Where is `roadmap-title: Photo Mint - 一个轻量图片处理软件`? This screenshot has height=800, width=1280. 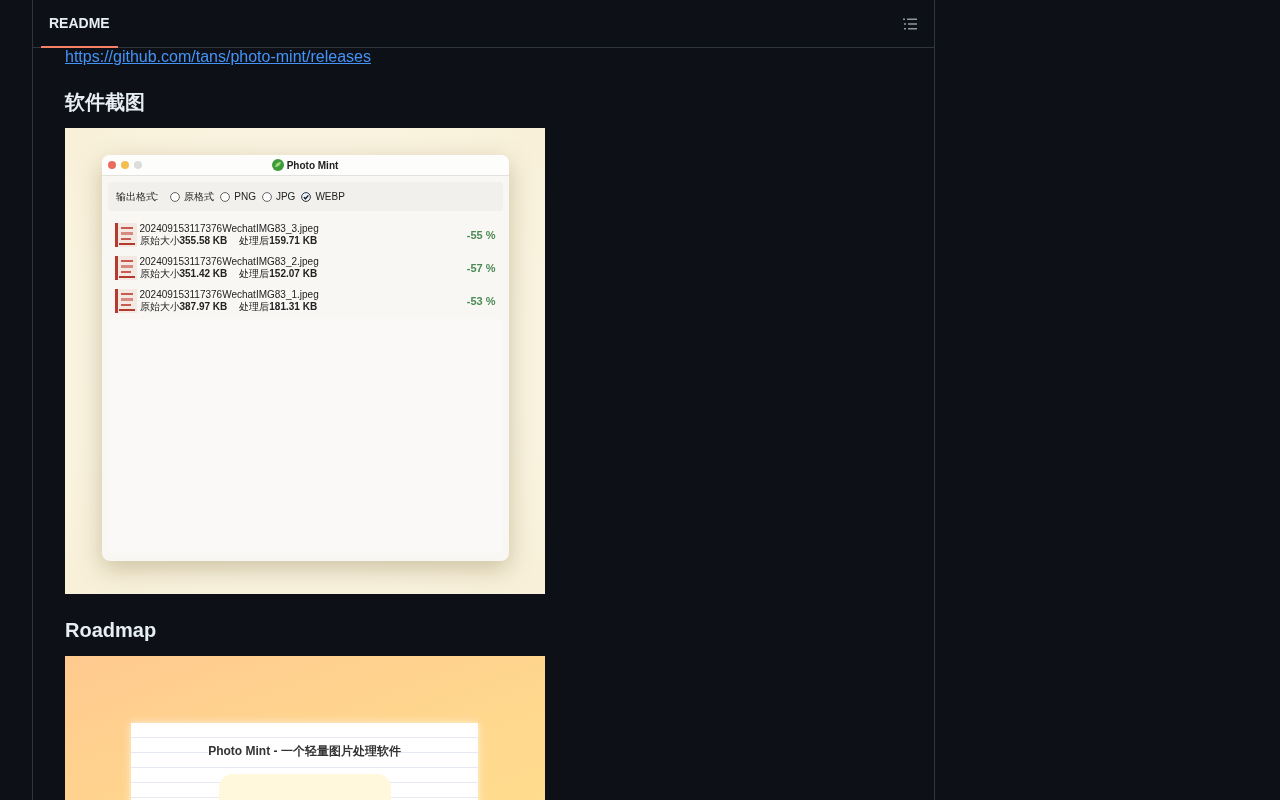 roadmap-title: Photo Mint - 一个轻量图片处理软件 is located at coordinates (304, 751).